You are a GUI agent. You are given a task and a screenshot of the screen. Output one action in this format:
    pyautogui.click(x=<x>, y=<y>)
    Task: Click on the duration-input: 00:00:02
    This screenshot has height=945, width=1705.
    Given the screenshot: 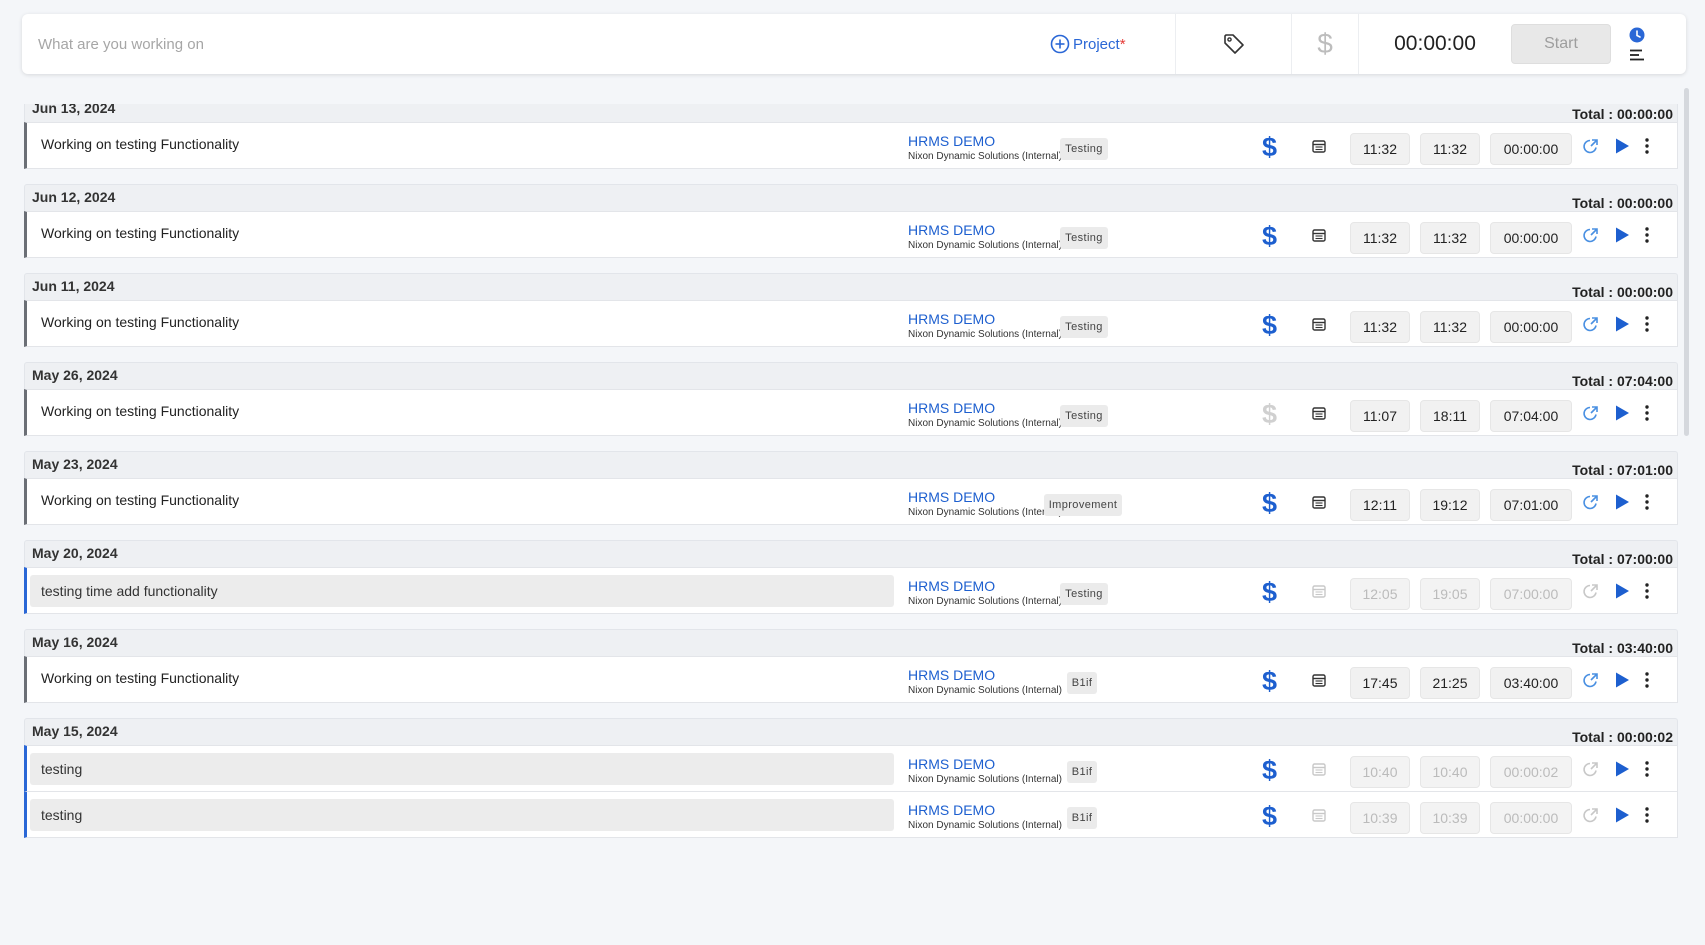 What is the action you would take?
    pyautogui.click(x=1531, y=772)
    